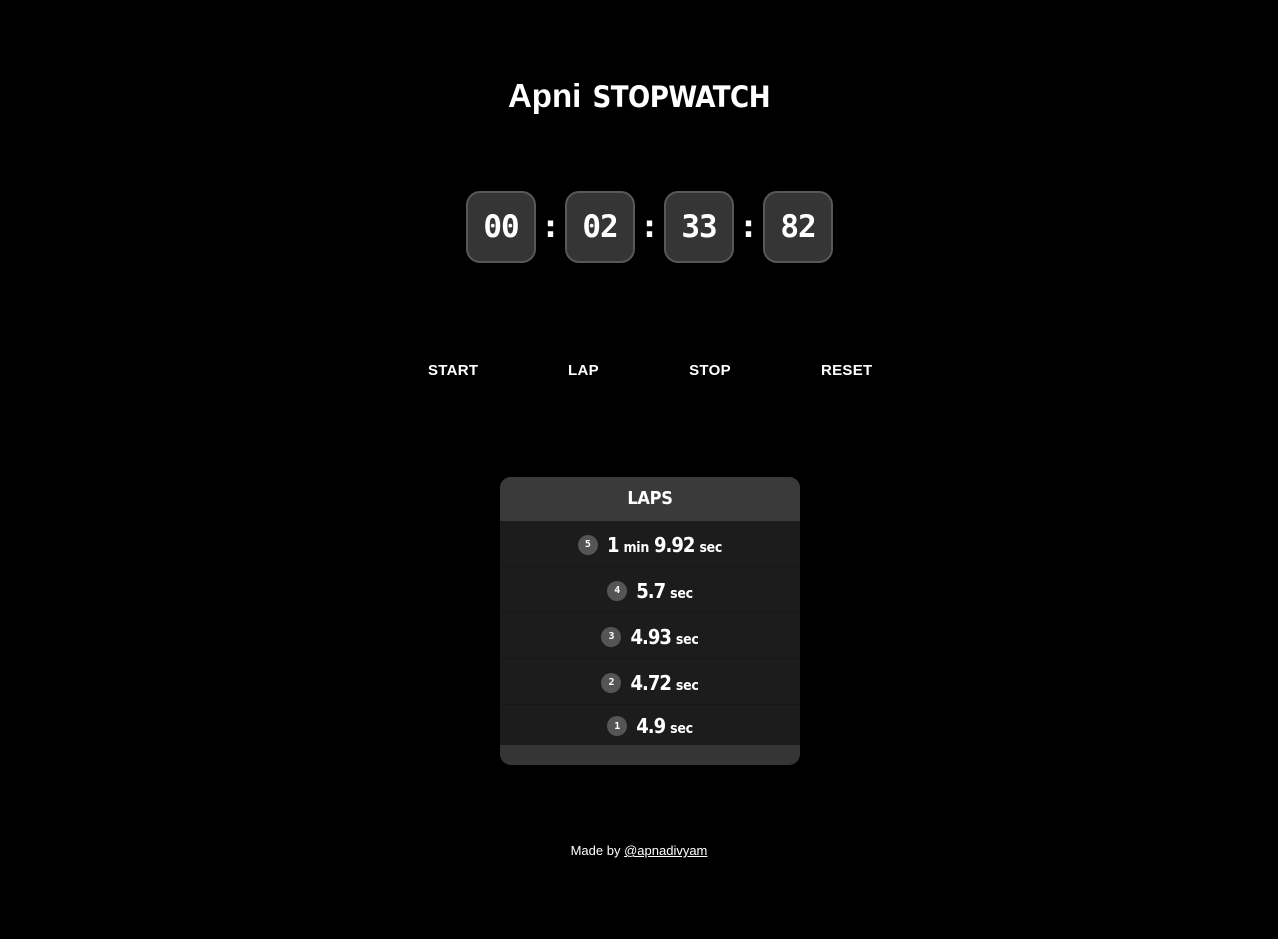  What do you see at coordinates (501, 227) in the screenshot?
I see `hours-display: 00` at bounding box center [501, 227].